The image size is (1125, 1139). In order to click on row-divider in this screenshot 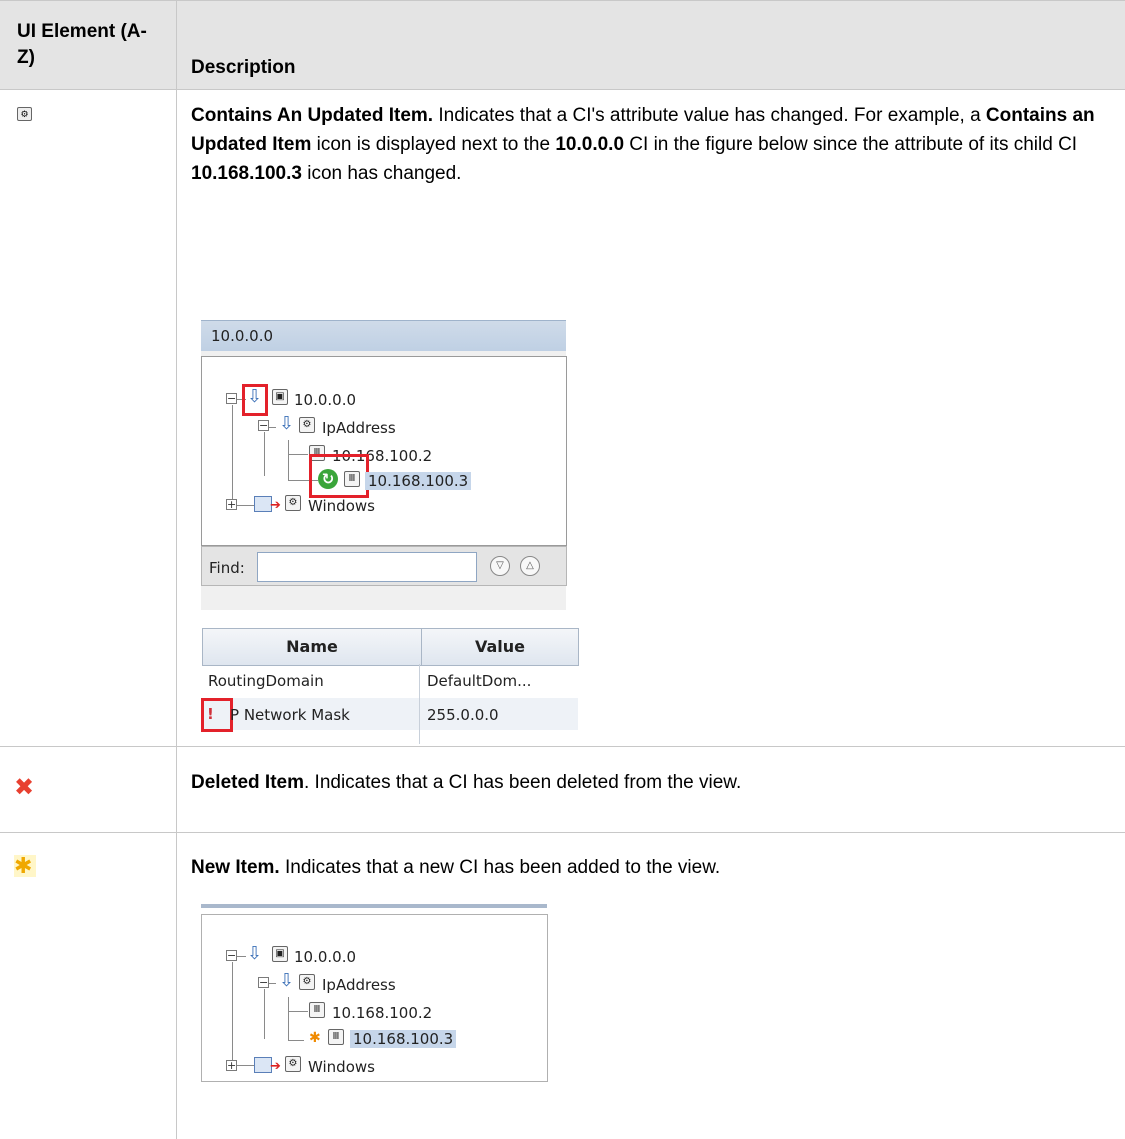, I will do `click(562, 832)`.